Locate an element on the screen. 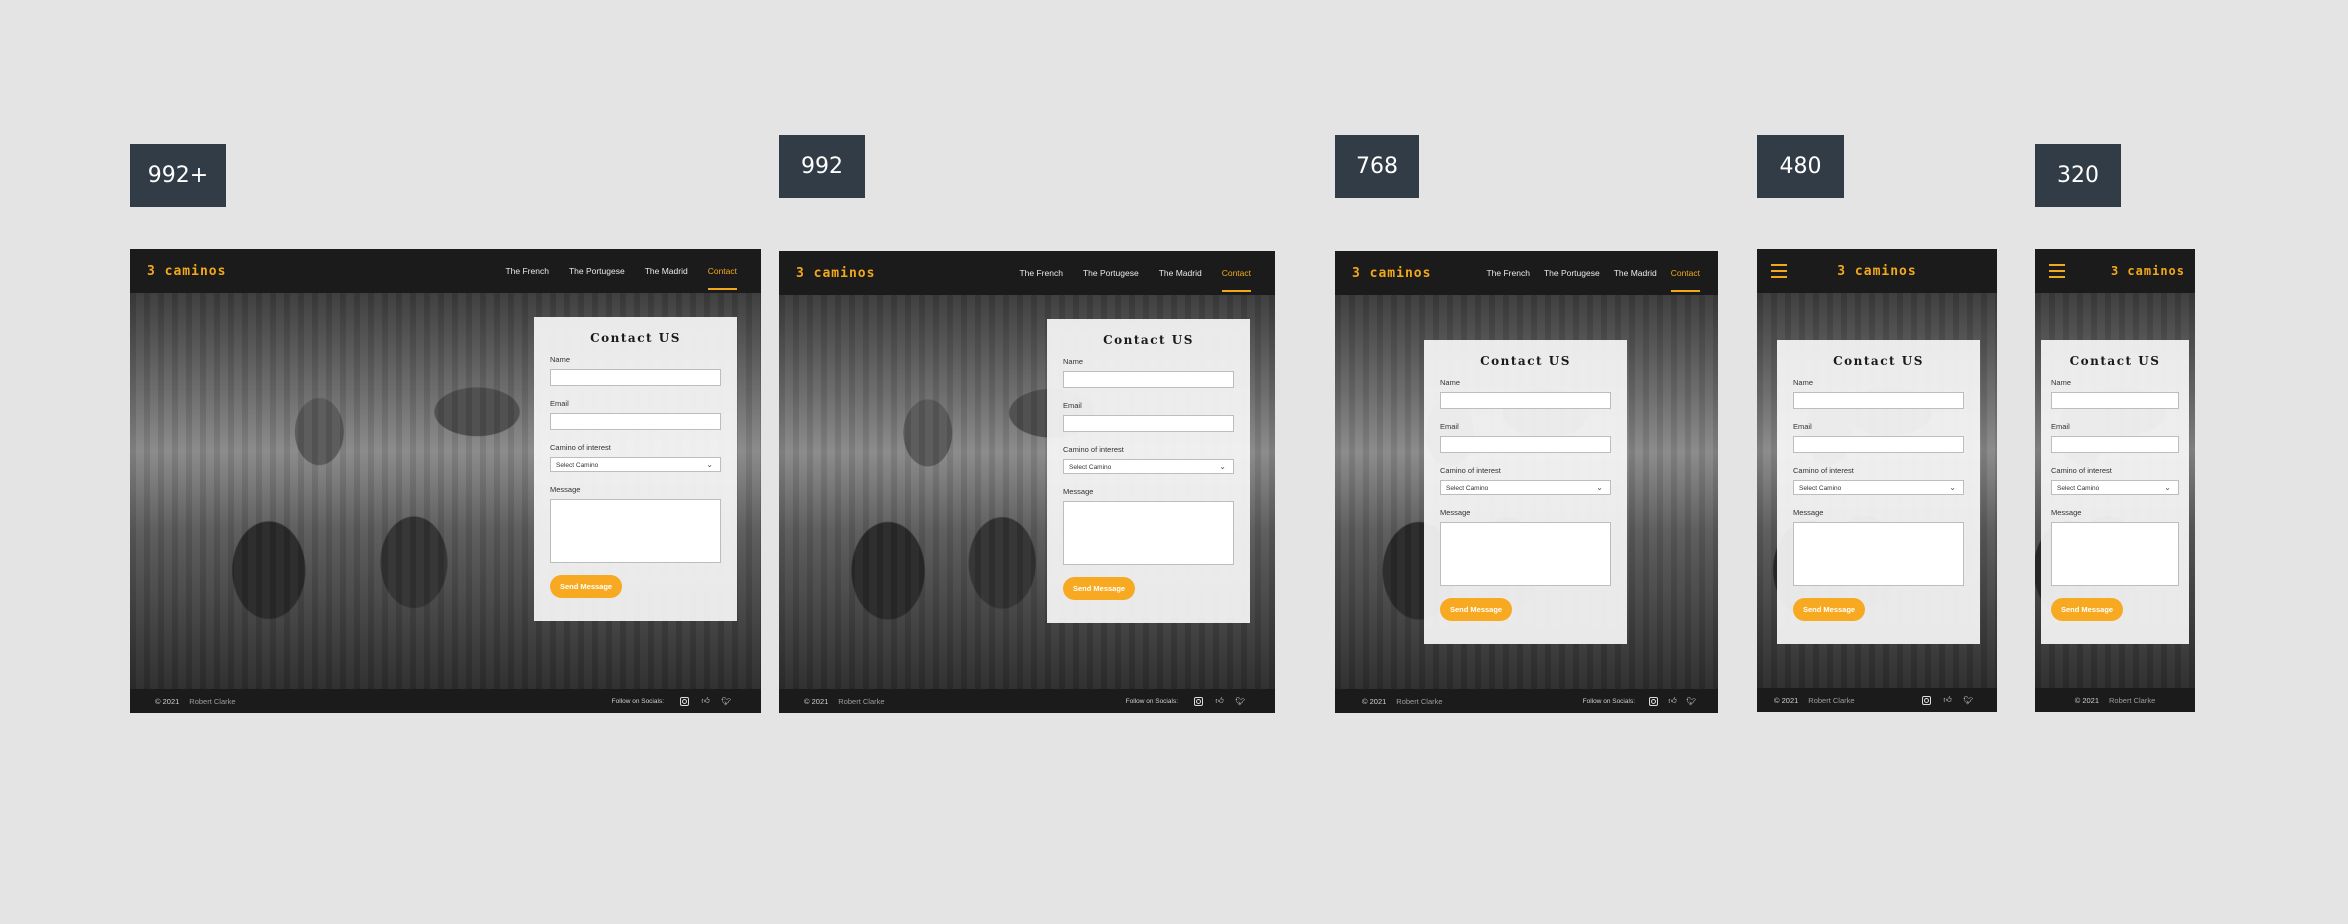 The height and width of the screenshot is (924, 2348). breakpoint-badge-320: 320 is located at coordinates (2078, 175).